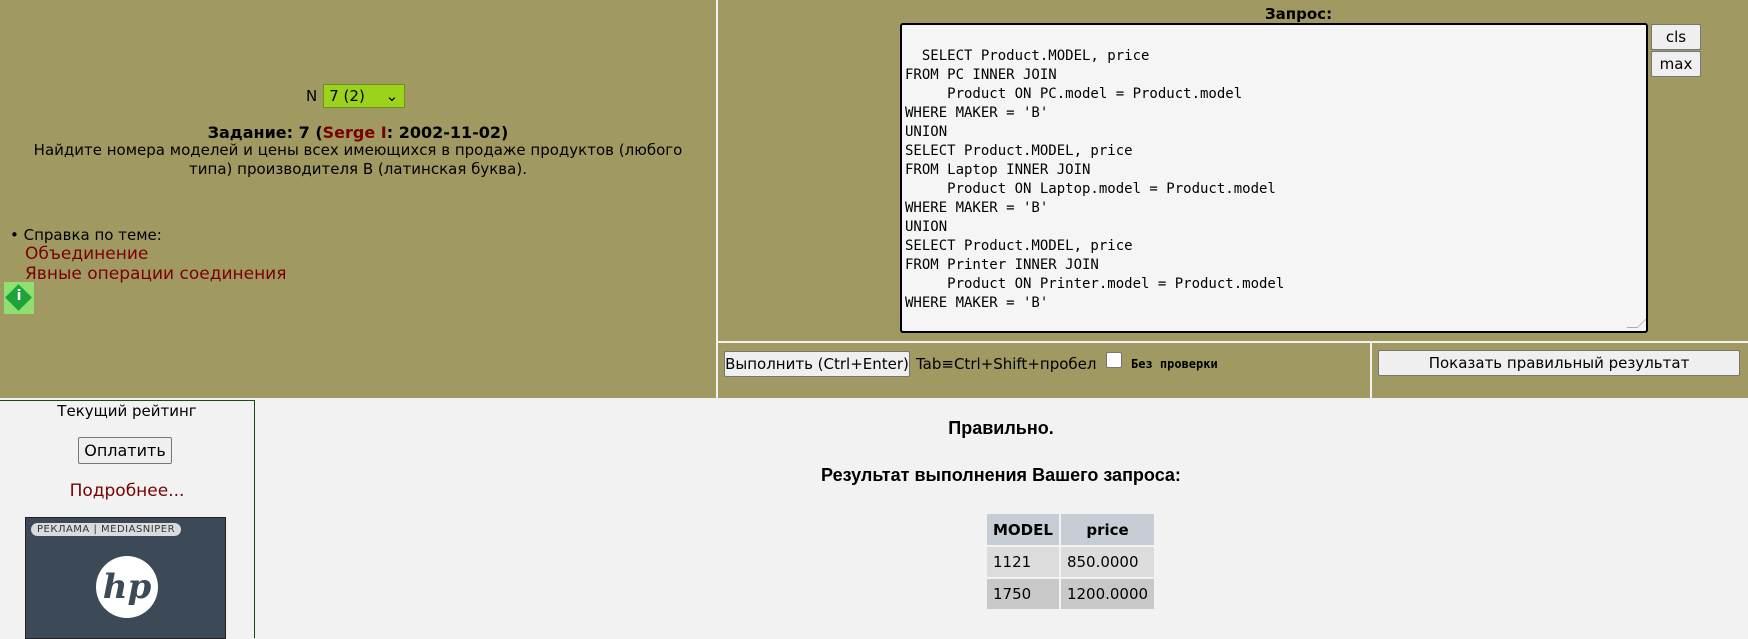 This screenshot has height=639, width=1748. What do you see at coordinates (86, 235) in the screenshot?
I see `help-heading: • Справка по теме:` at bounding box center [86, 235].